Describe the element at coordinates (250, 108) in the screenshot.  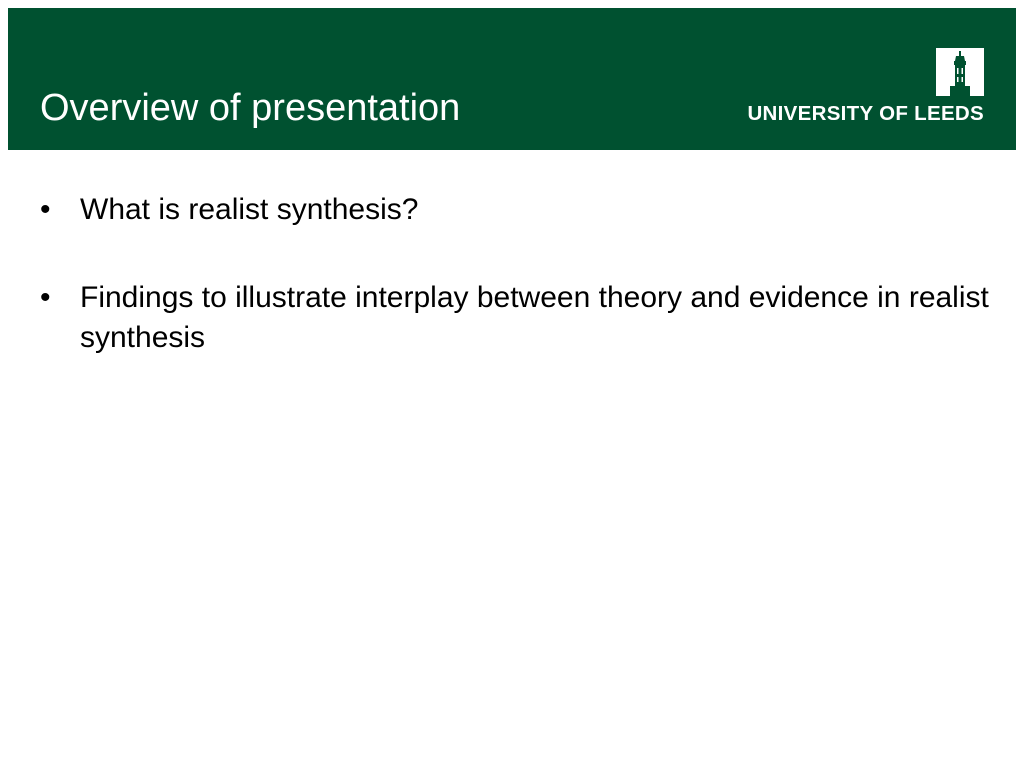
I see `slide-title: Overview of presentation` at that location.